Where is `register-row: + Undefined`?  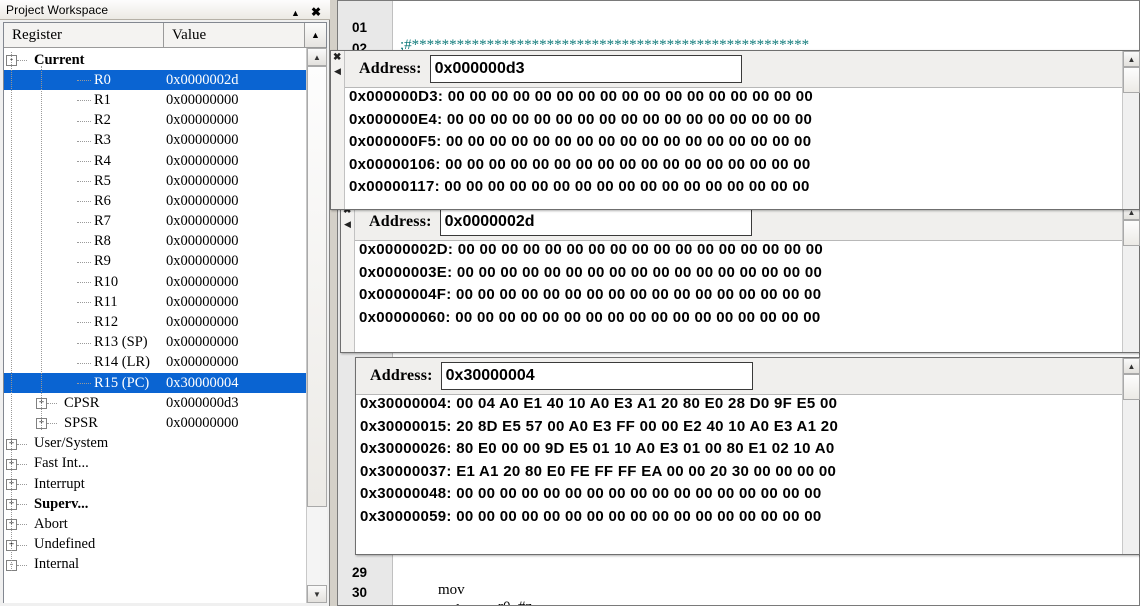 register-row: + Undefined is located at coordinates (155, 545).